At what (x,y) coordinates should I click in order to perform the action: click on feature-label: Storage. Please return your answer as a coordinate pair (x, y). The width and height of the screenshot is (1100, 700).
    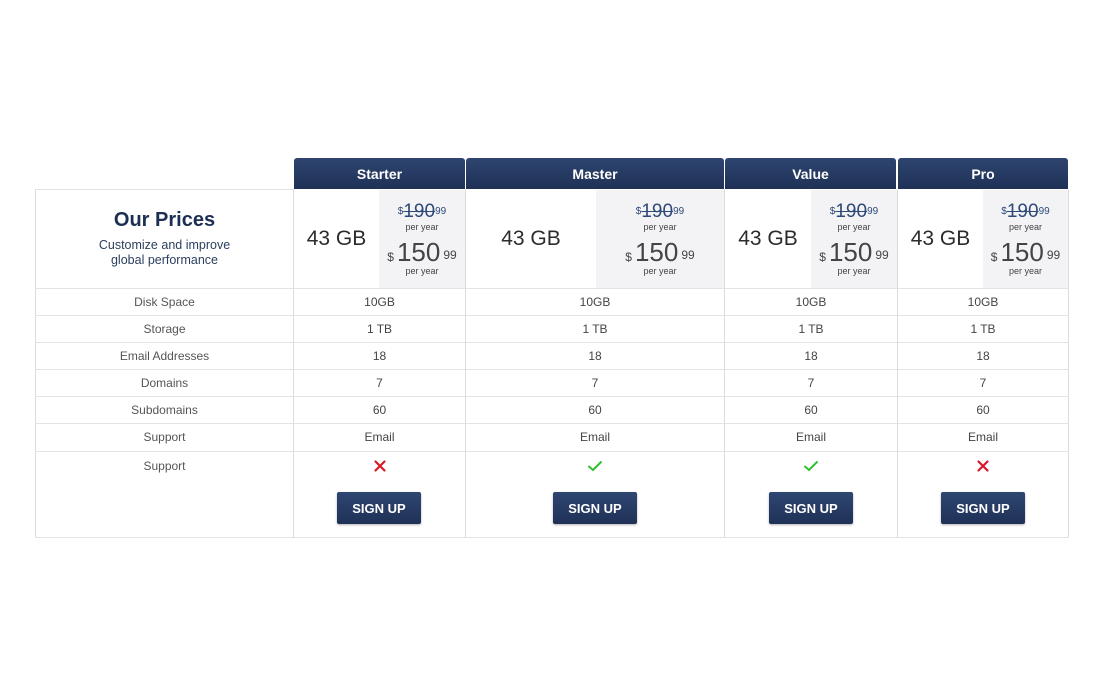
    Looking at the image, I should click on (164, 329).